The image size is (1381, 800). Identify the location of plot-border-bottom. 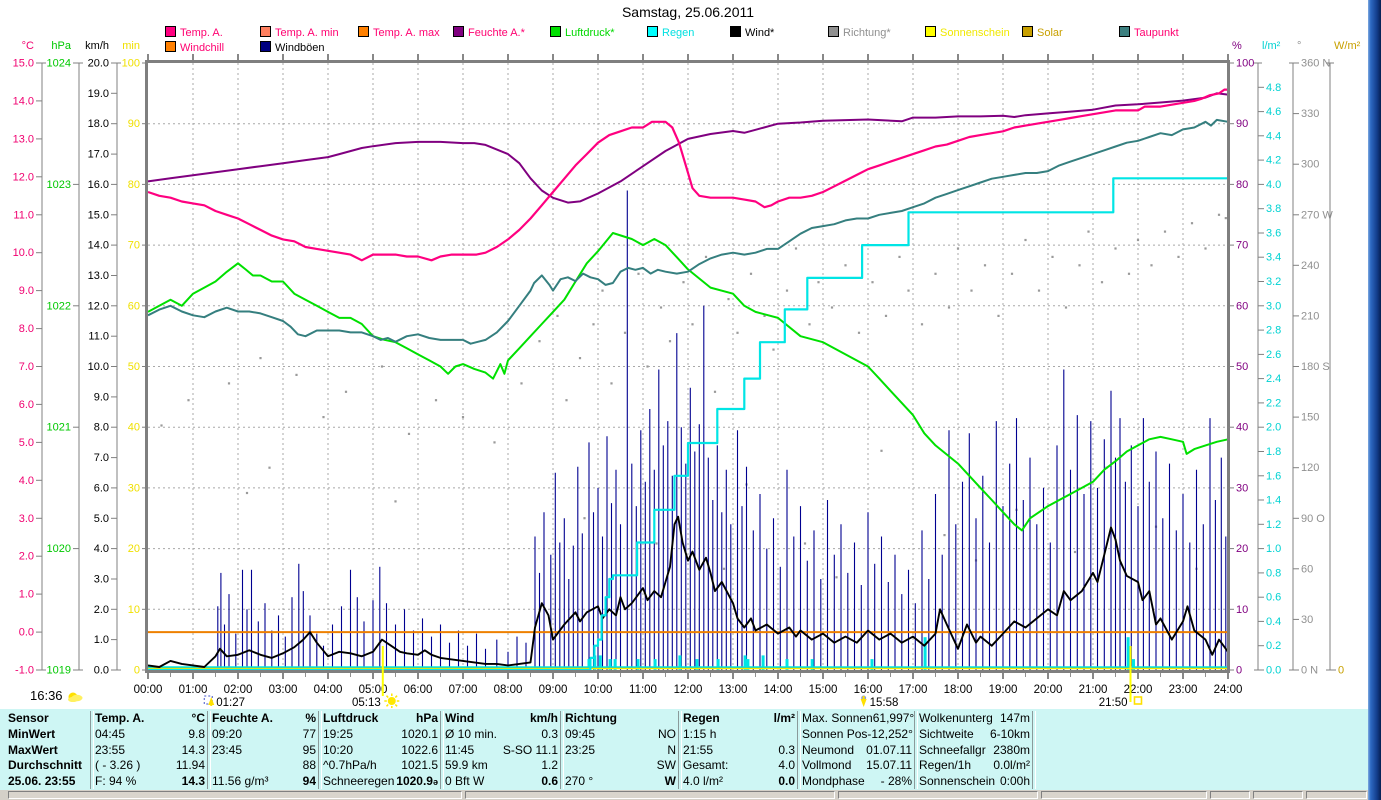
(687, 671).